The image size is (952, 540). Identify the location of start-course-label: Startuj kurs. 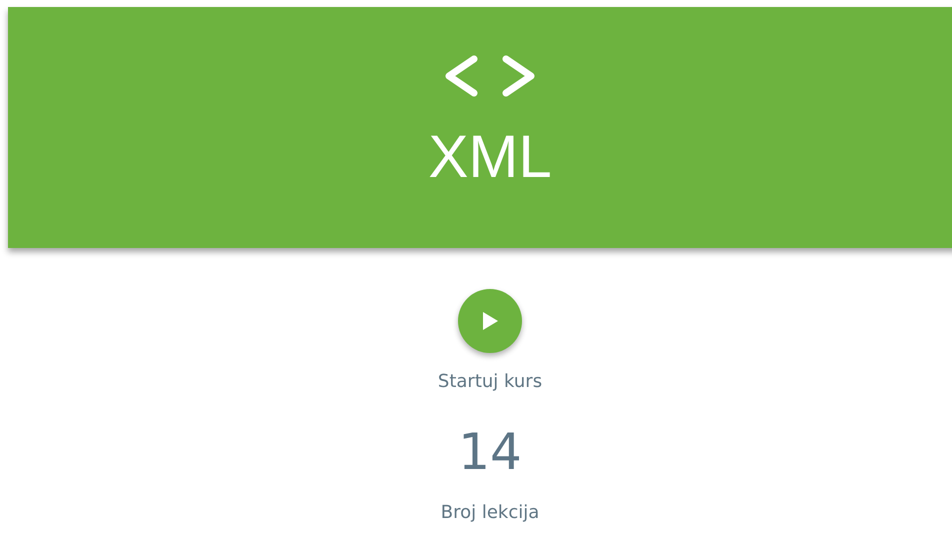
(490, 381).